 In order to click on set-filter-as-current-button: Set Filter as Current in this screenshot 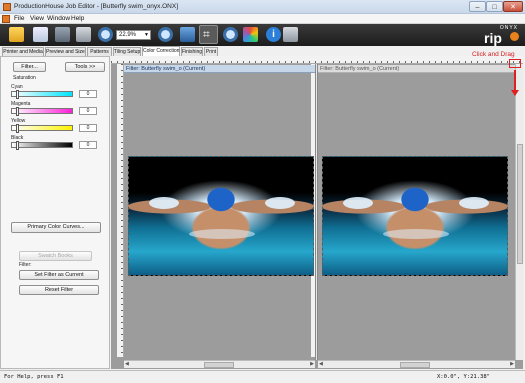, I will do `click(59, 275)`.